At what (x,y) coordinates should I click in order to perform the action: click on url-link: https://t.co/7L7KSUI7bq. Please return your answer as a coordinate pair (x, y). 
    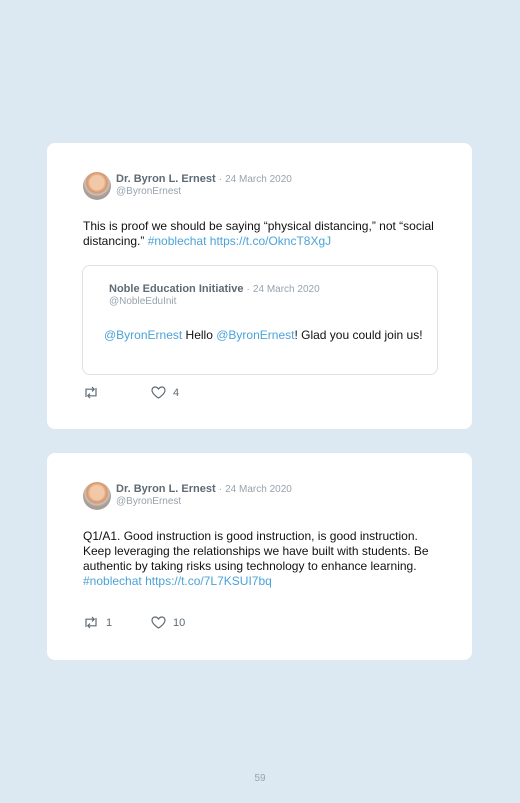
    Looking at the image, I should click on (208, 581).